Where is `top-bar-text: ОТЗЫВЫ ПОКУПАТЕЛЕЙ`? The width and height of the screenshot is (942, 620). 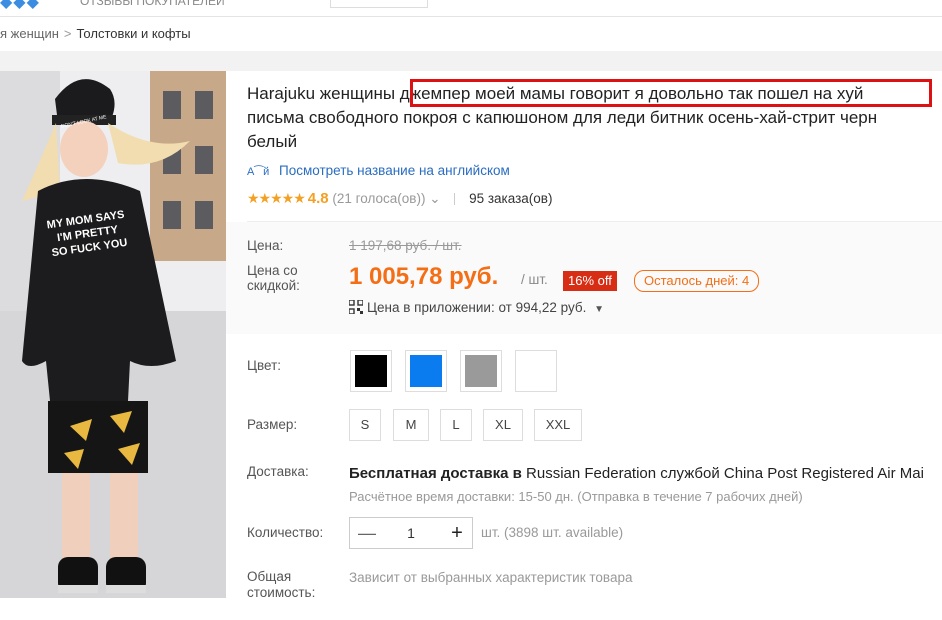 top-bar-text: ОТЗЫВЫ ПОКУПАТЕЛЕЙ is located at coordinates (152, 4).